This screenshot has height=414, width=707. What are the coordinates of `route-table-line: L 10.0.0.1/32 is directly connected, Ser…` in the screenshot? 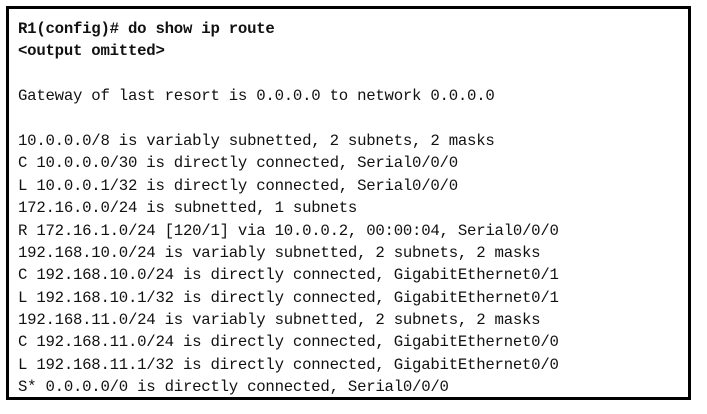 It's located at (238, 185).